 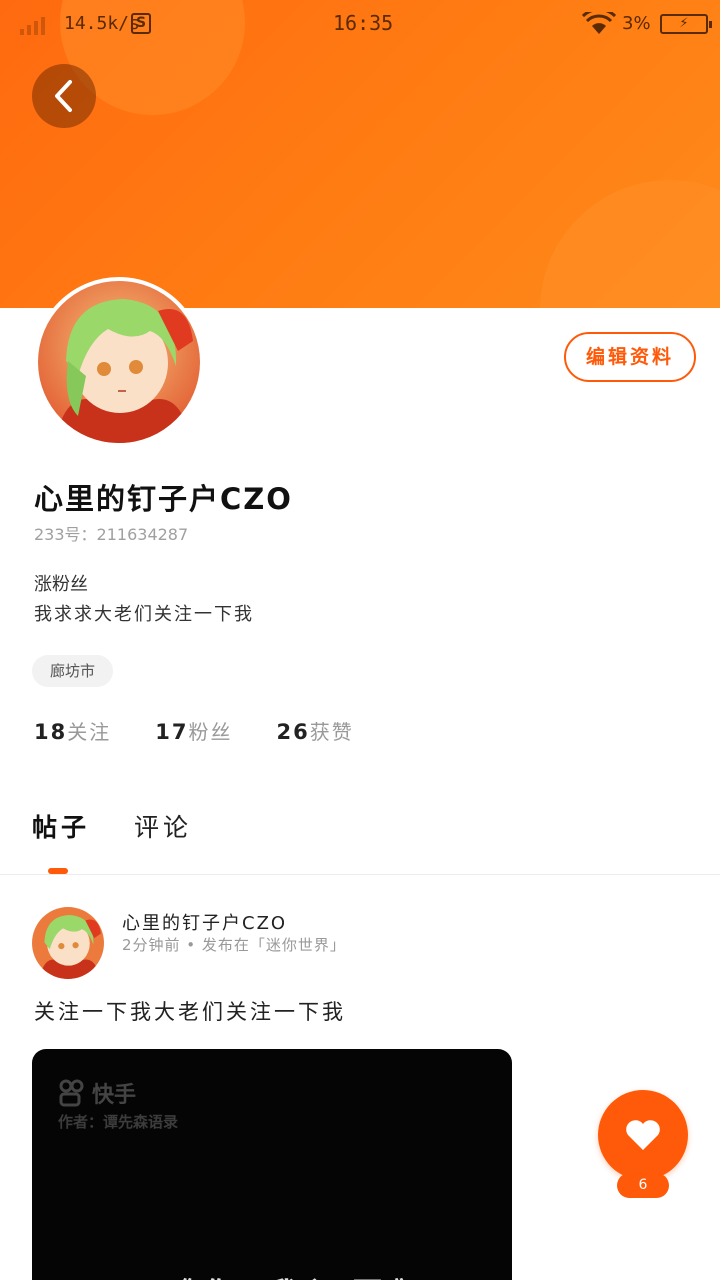 I want to click on following-stat: 18关注, so click(x=72, y=730).